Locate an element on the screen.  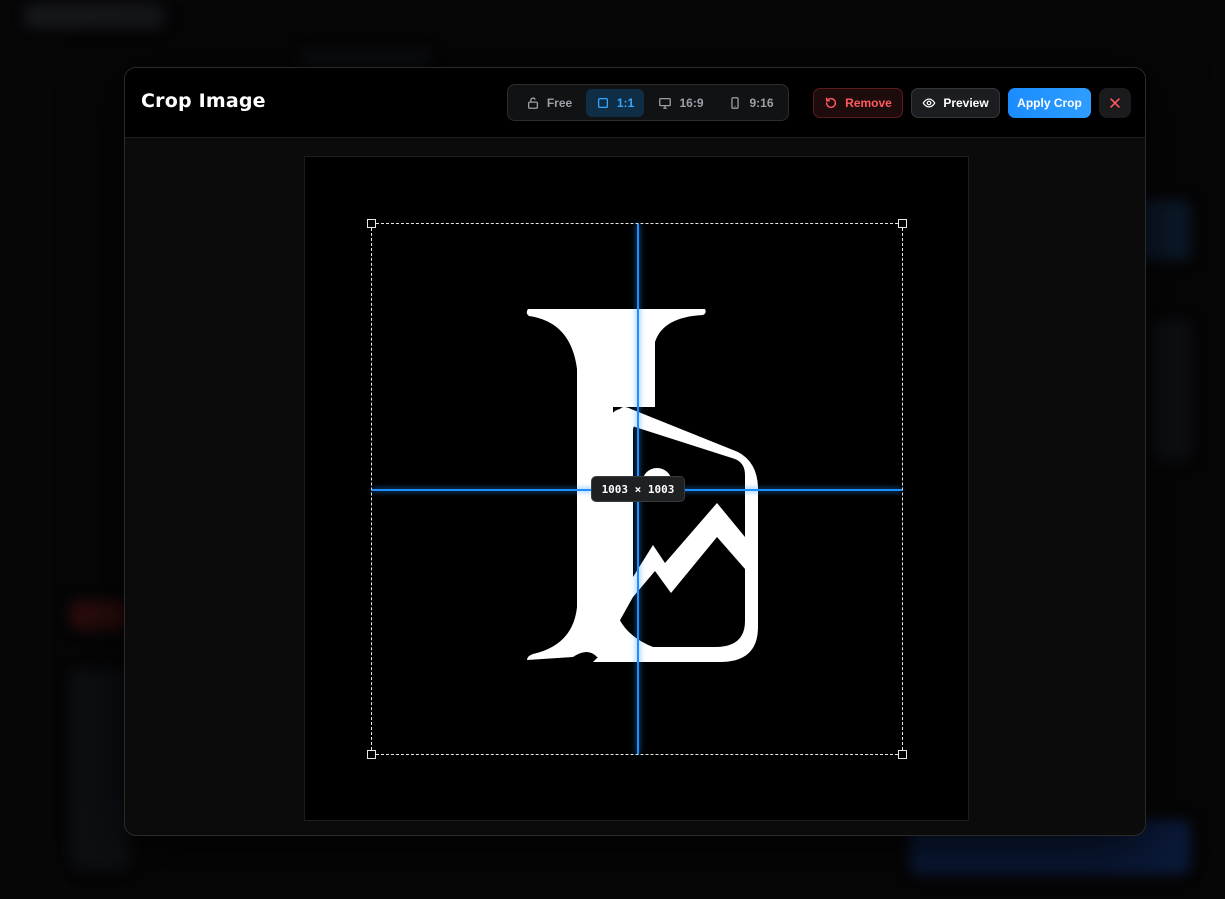
modal-title: Crop Image is located at coordinates (203, 101).